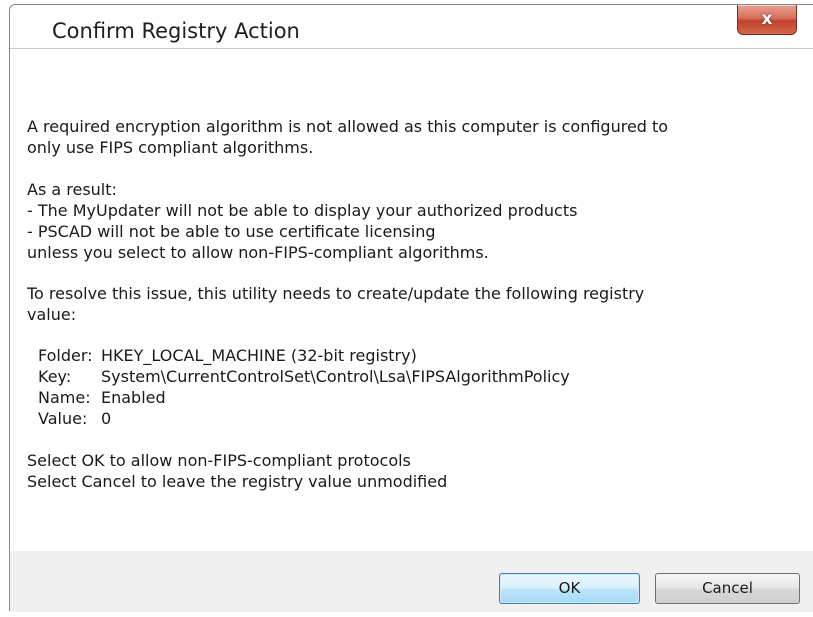  What do you see at coordinates (64, 397) in the screenshot?
I see `registry-name-label: Name:` at bounding box center [64, 397].